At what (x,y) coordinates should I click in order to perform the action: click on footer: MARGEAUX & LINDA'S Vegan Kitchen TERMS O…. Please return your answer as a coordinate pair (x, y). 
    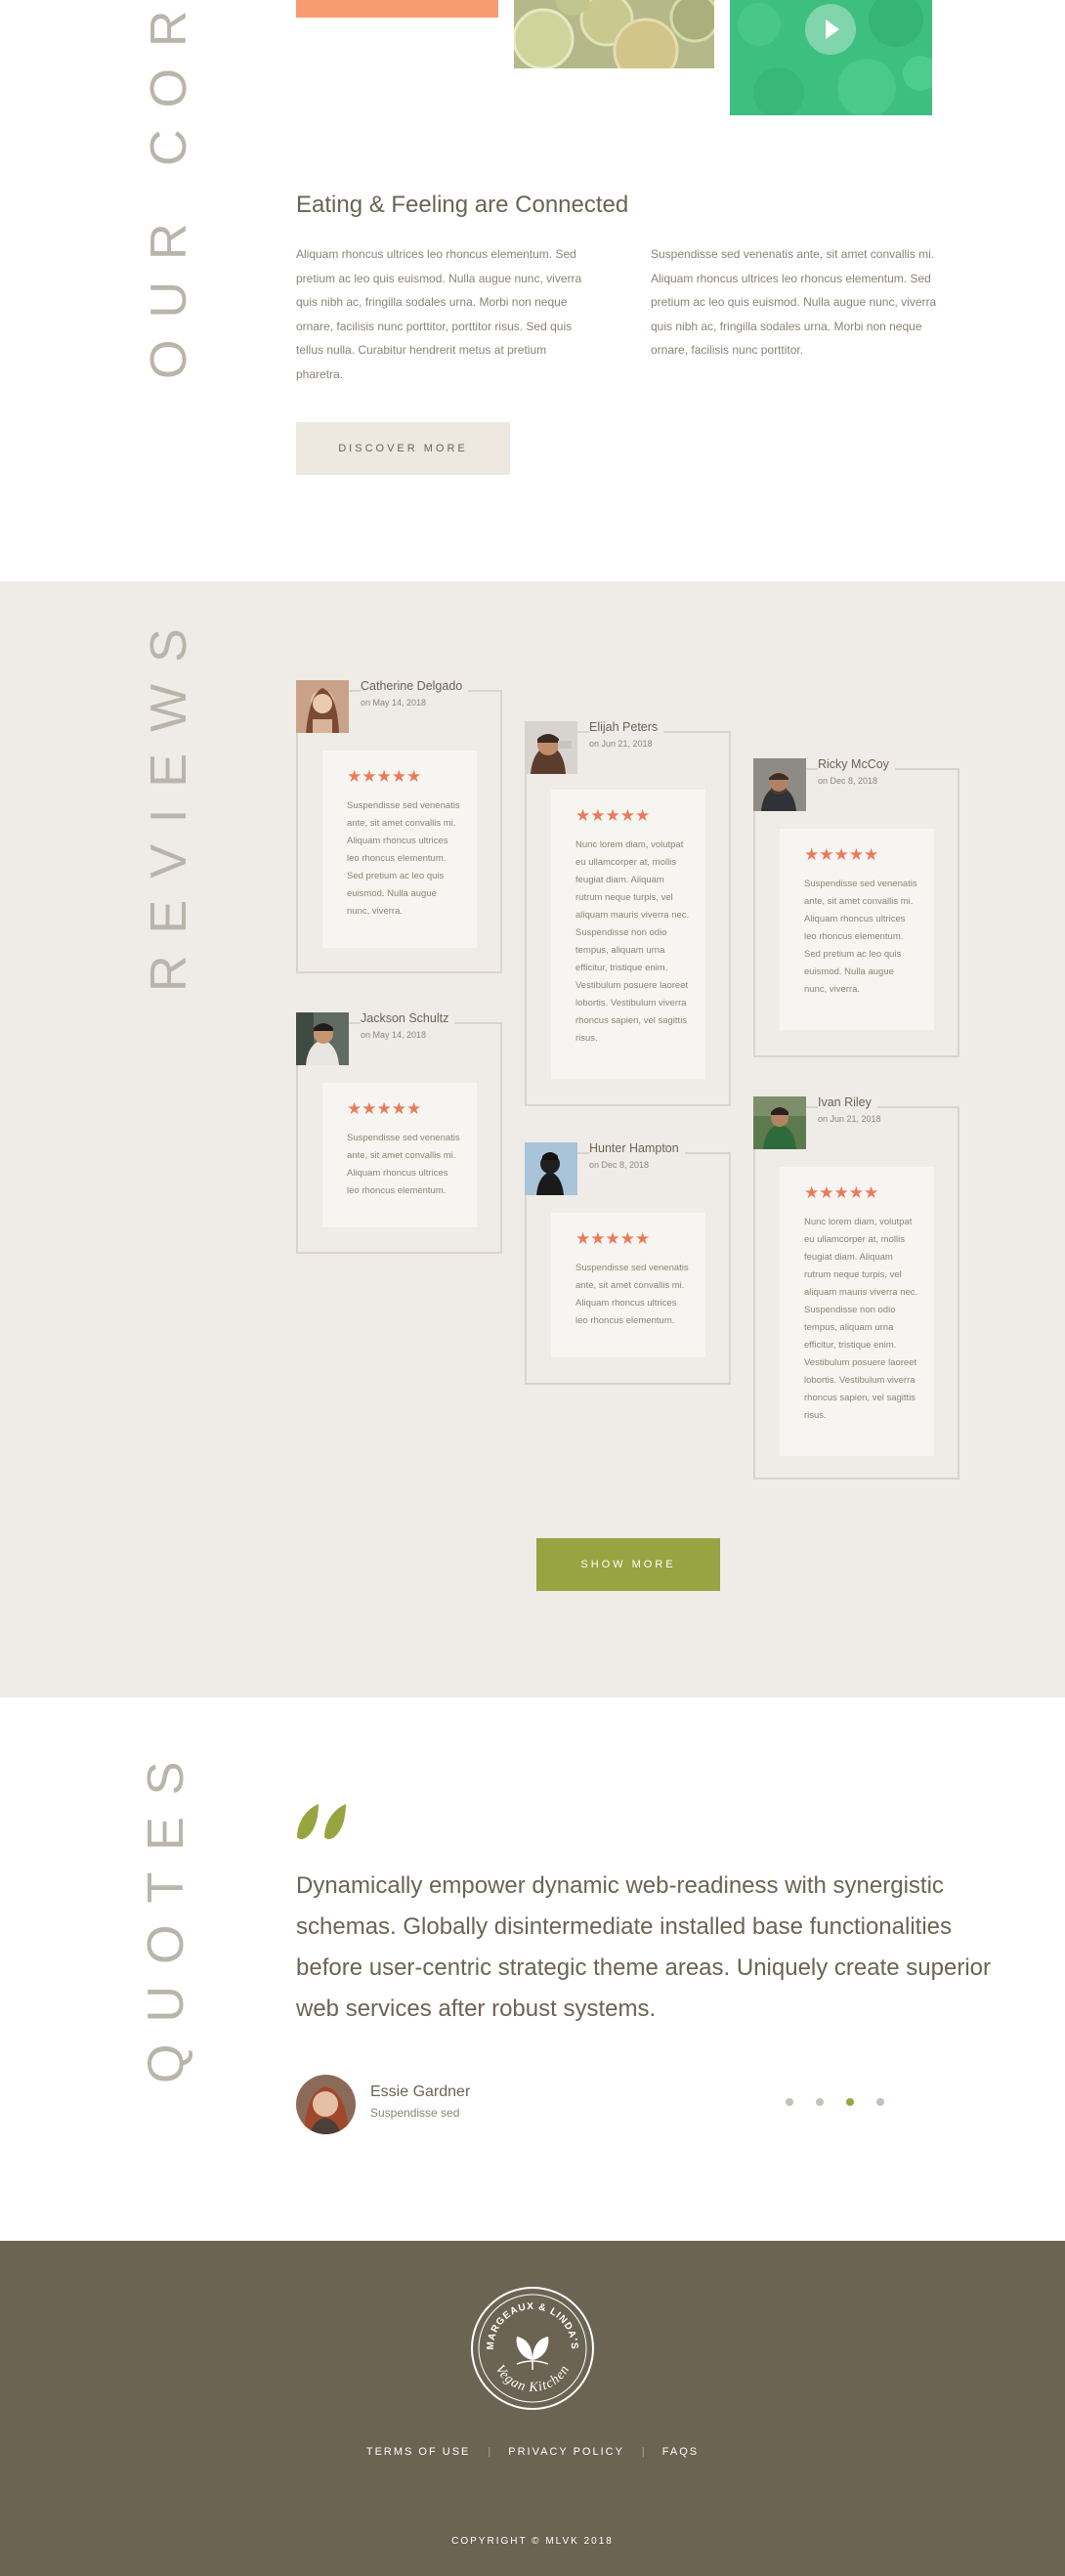
    Looking at the image, I should click on (532, 2409).